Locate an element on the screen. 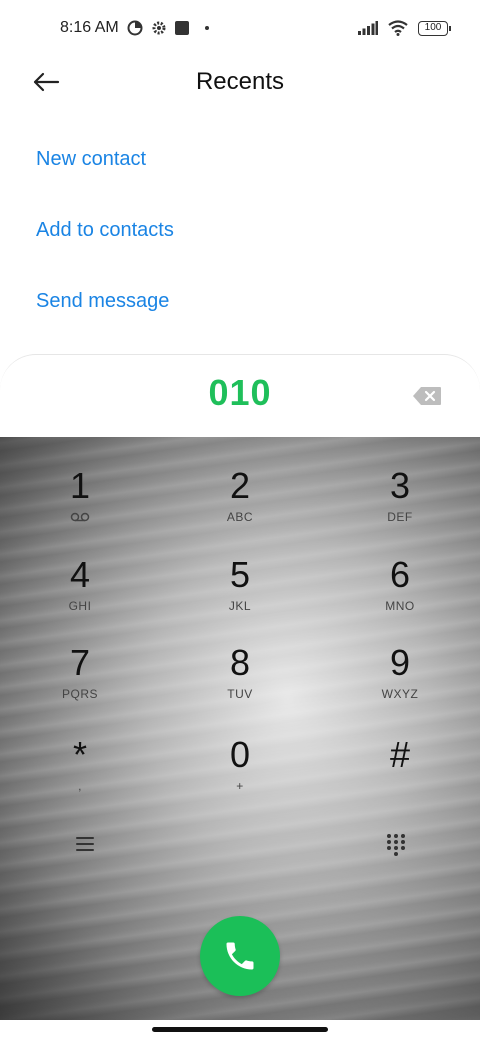 The width and height of the screenshot is (480, 1040). key-digit: 1 is located at coordinates (80, 485).